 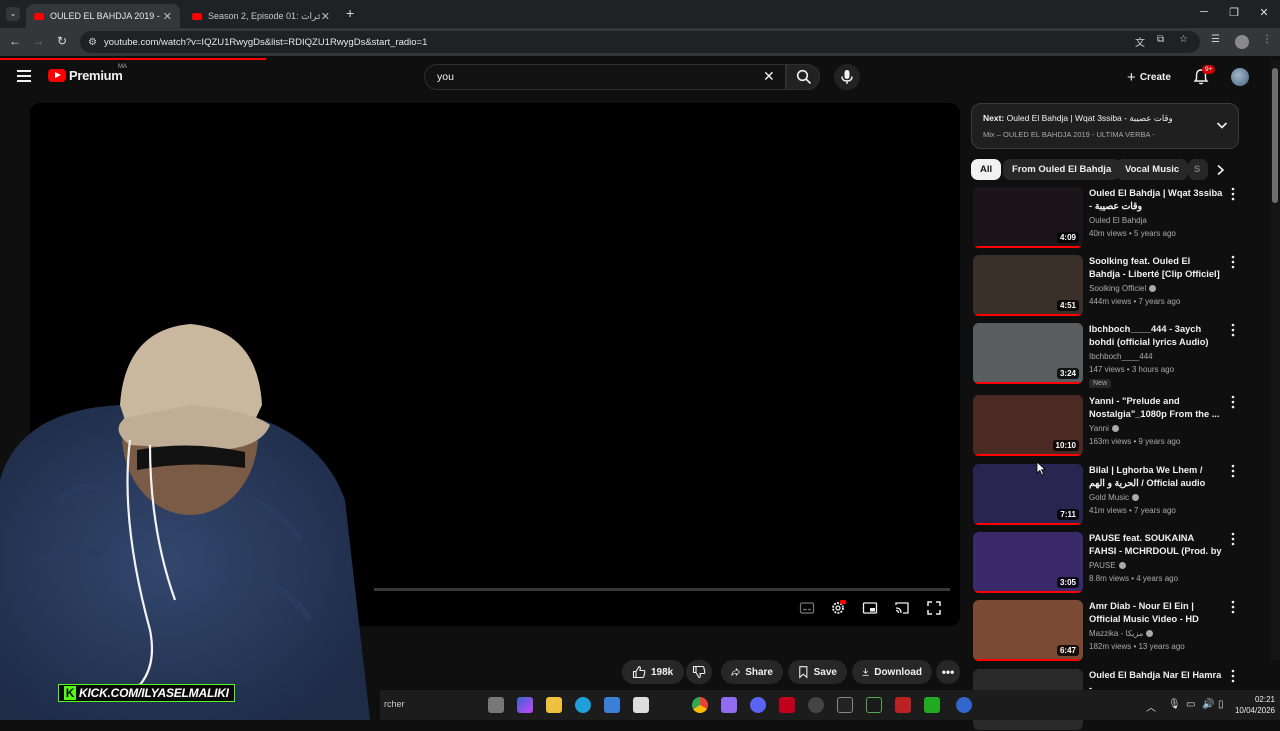 What do you see at coordinates (15, 41) in the screenshot?
I see `back-icon: ←` at bounding box center [15, 41].